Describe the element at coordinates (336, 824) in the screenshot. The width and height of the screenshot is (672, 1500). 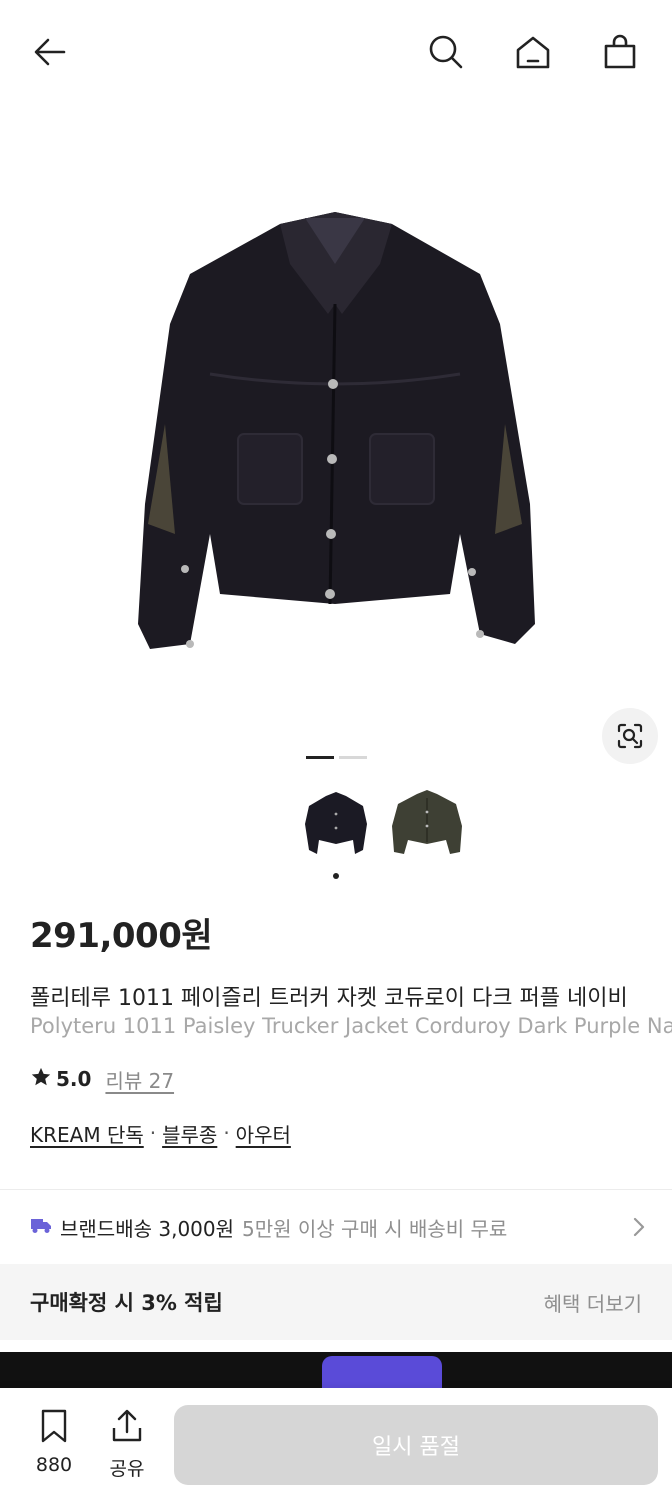
I see `thumbnail-dark-purple` at that location.